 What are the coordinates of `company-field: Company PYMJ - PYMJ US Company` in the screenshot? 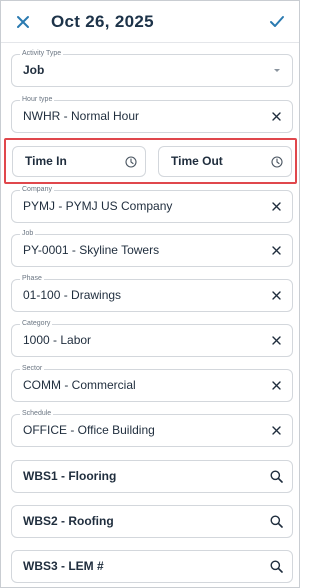 It's located at (152, 204).